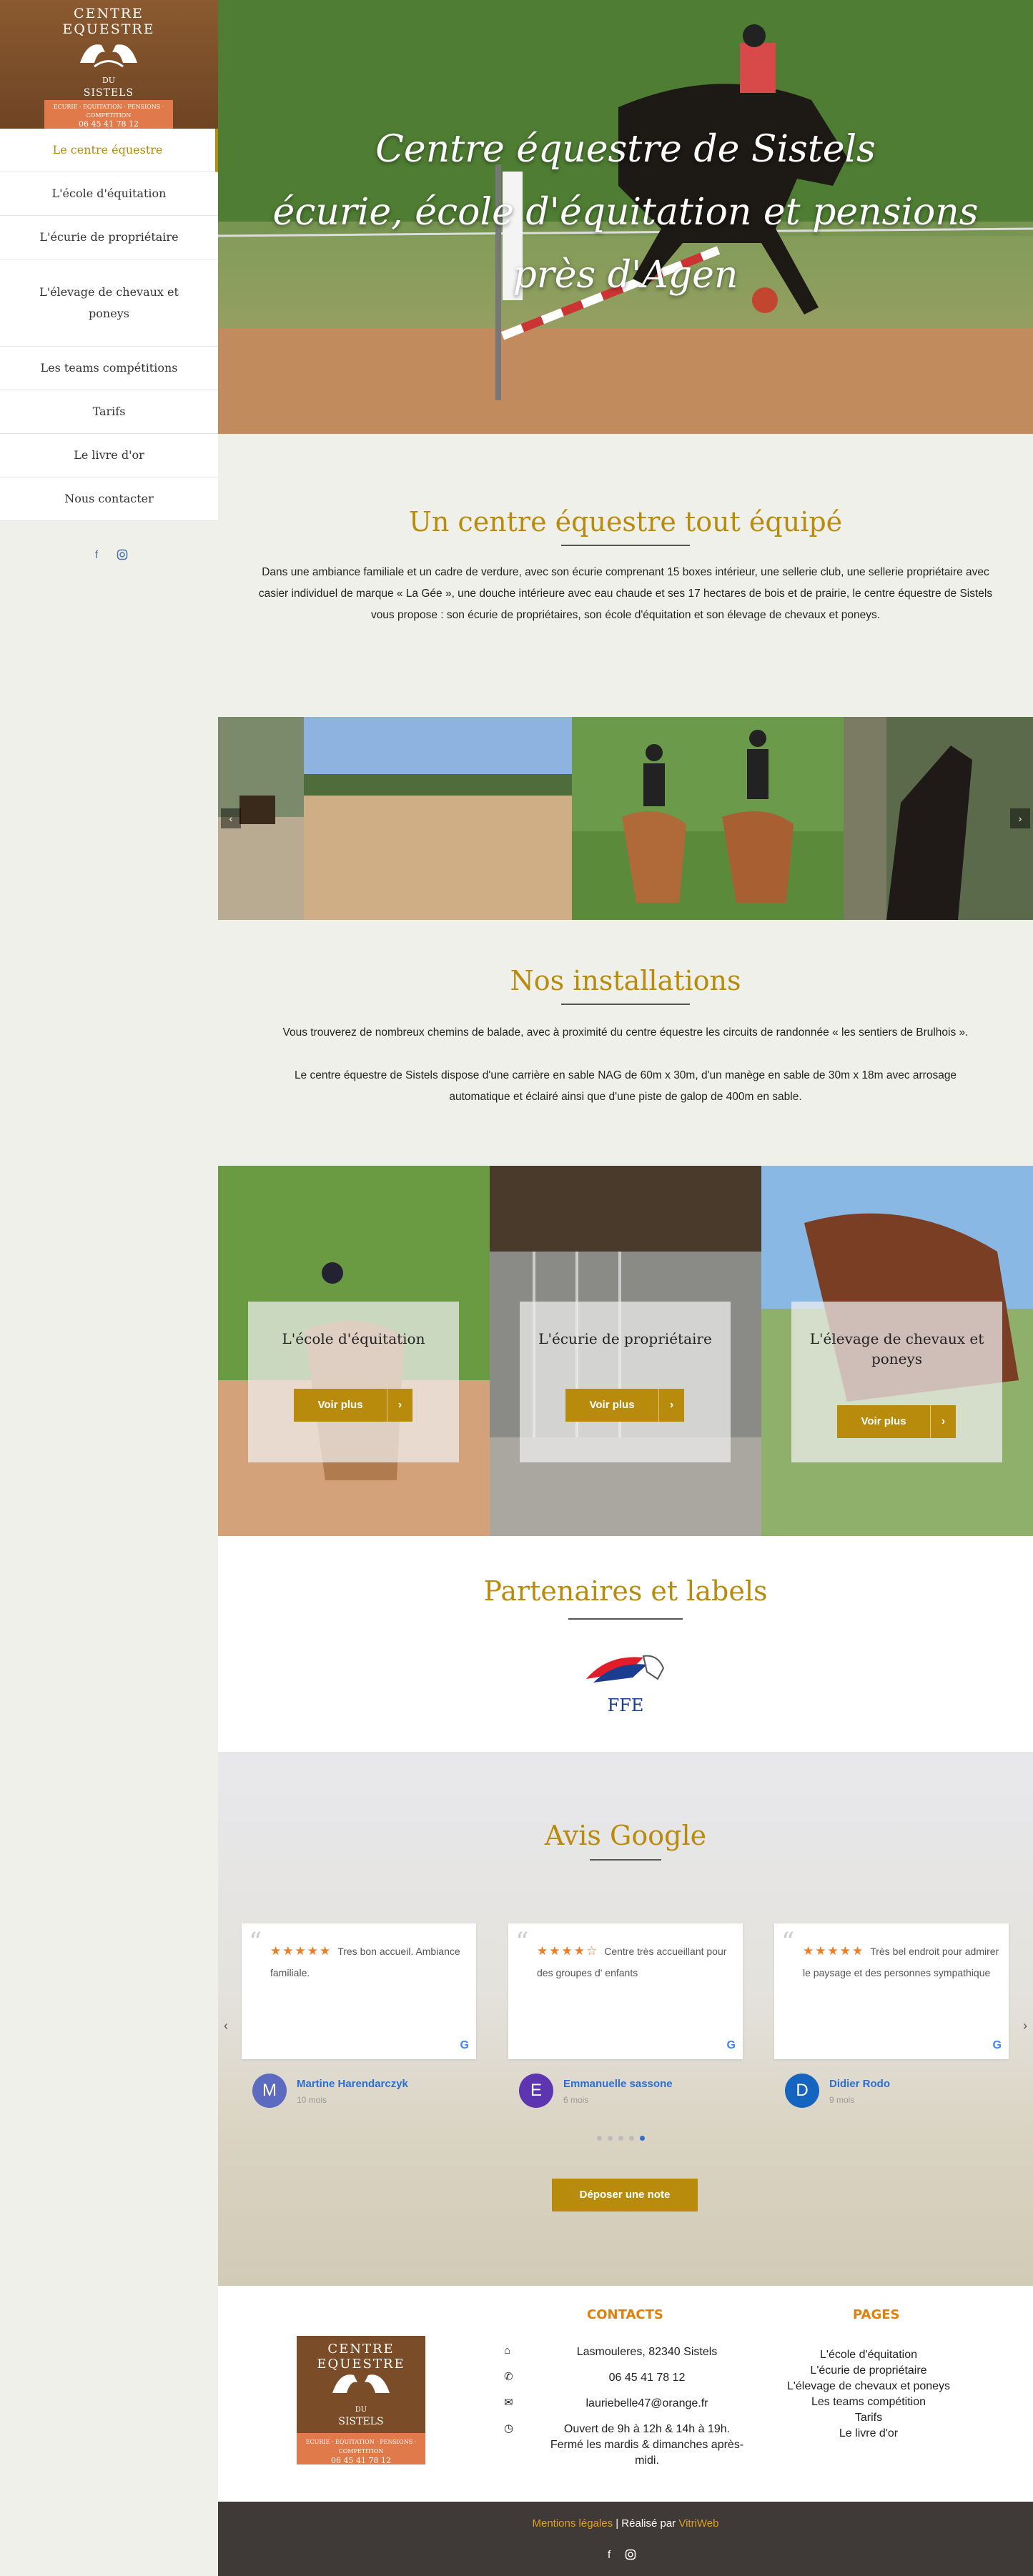 The height and width of the screenshot is (2576, 1033). I want to click on envelope-icon: ✉, so click(508, 2403).